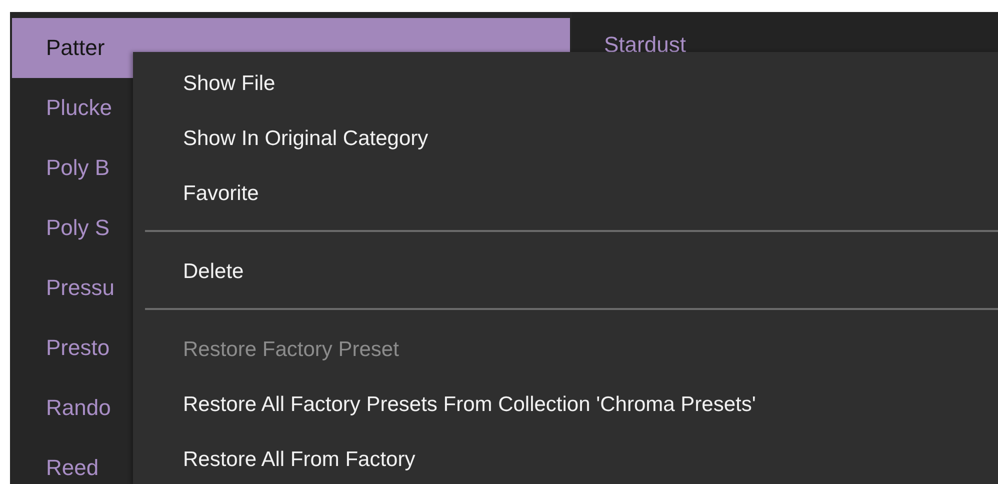 This screenshot has height=484, width=998. Describe the element at coordinates (565, 271) in the screenshot. I see `menu-item: Delete` at that location.